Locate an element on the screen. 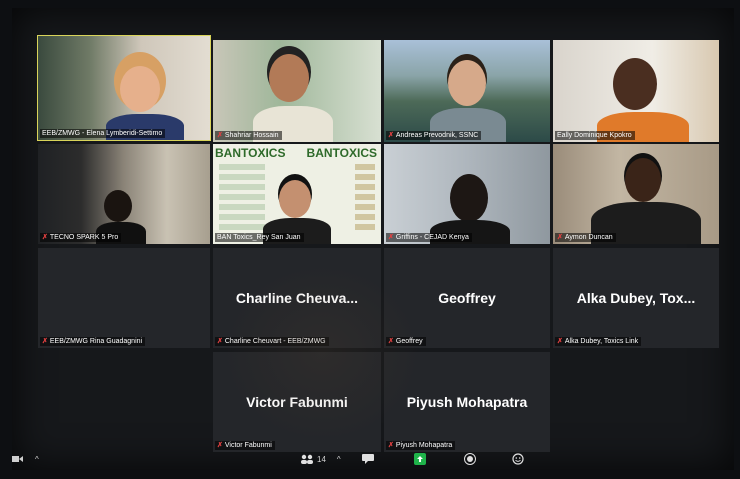 The width and height of the screenshot is (740, 479). video-tile-14: Piyush Mohapatra ✗ Piyush Mohapatra is located at coordinates (467, 402).